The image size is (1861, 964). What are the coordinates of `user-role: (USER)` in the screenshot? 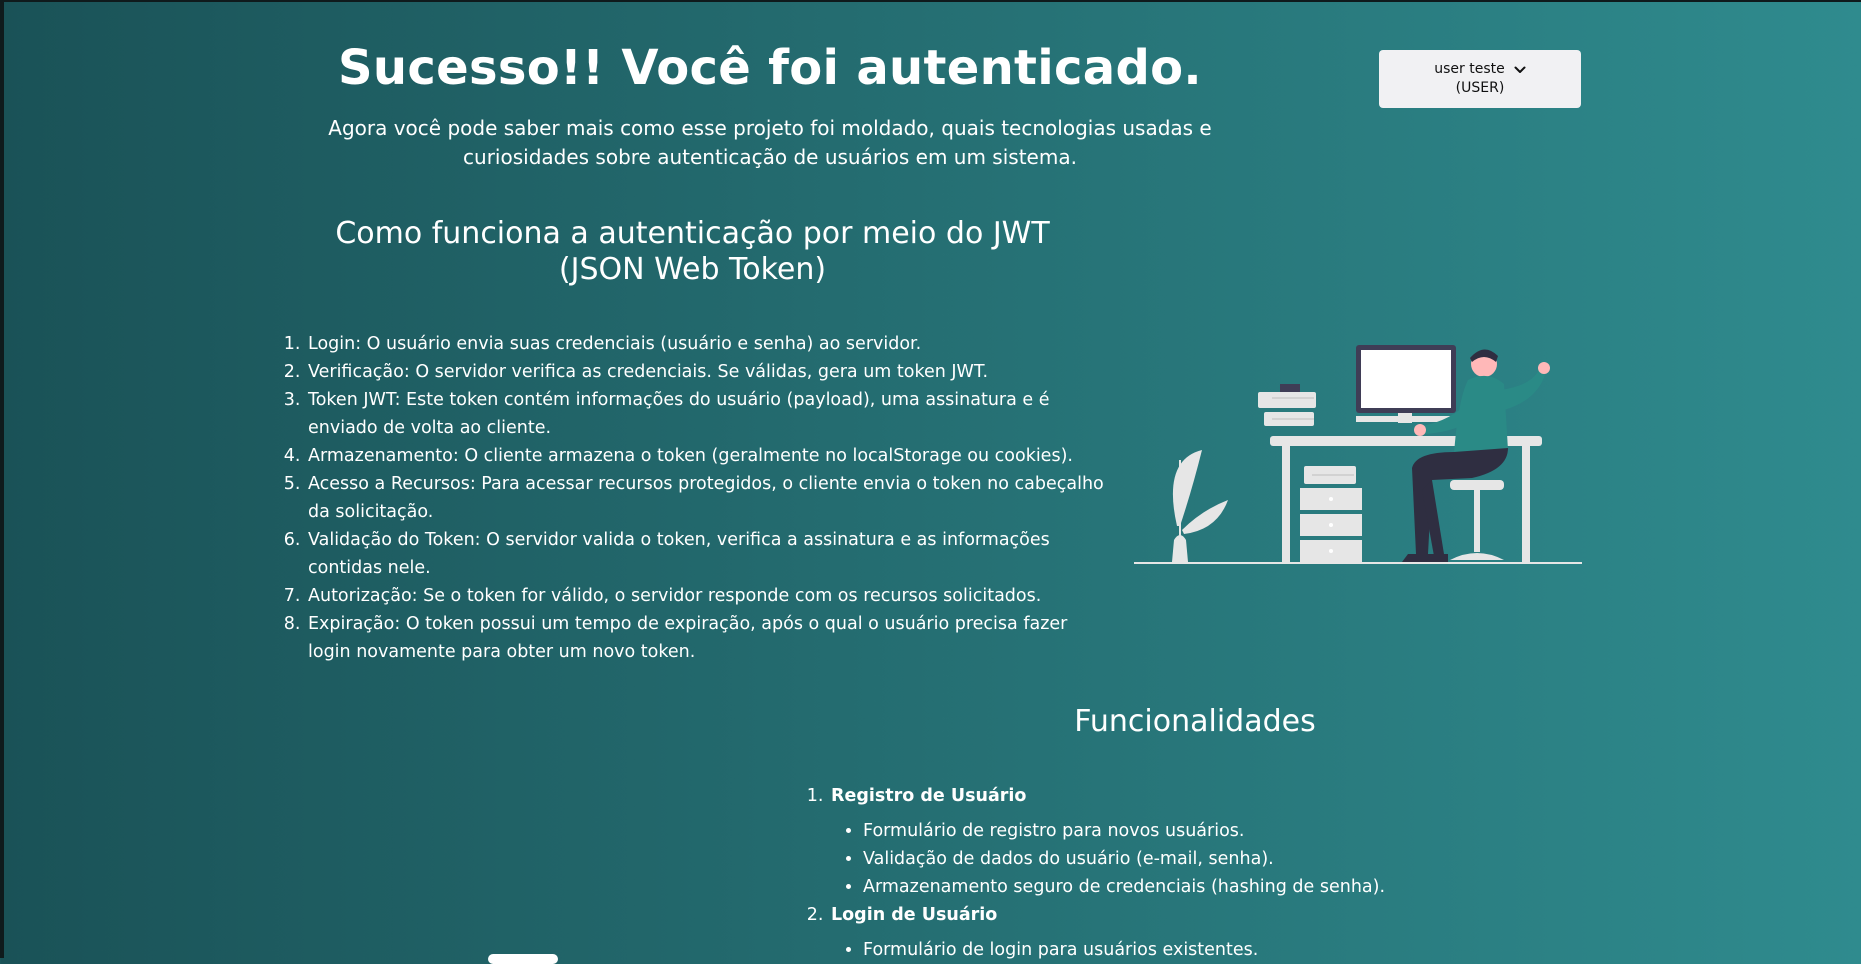 It's located at (1480, 88).